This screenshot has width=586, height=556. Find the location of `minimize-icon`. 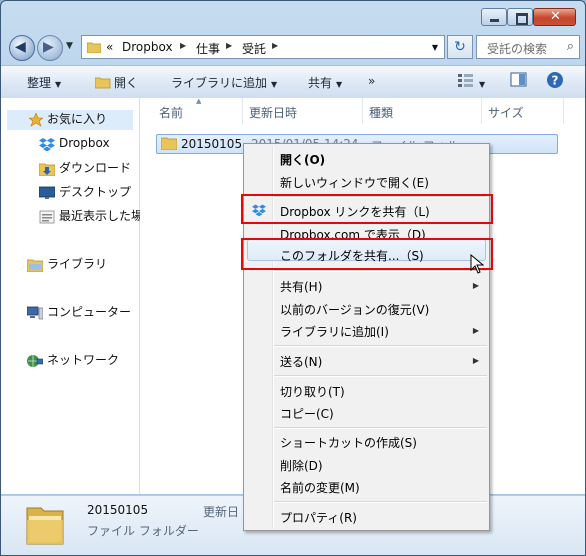

minimize-icon is located at coordinates (494, 20).